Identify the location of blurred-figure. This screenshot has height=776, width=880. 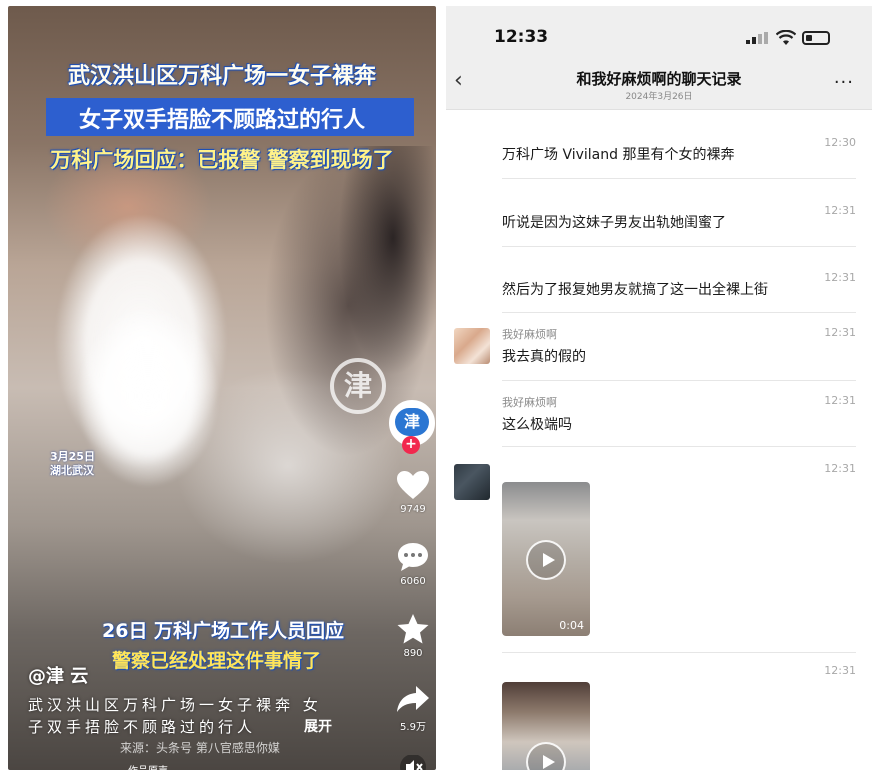
(387, 261).